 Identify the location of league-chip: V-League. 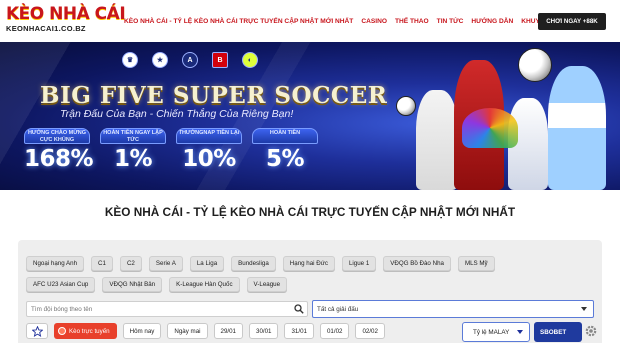
(267, 284).